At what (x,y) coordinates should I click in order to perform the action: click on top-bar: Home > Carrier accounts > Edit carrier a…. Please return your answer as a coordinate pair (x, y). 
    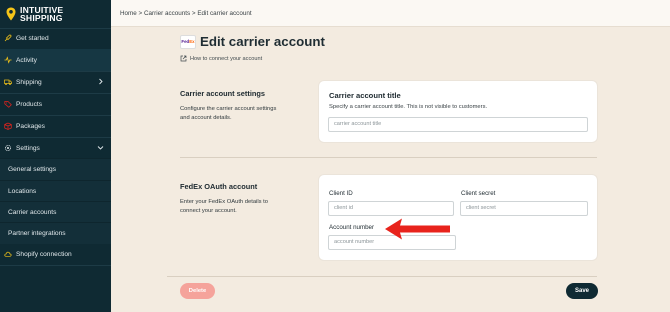
    Looking at the image, I should click on (390, 13).